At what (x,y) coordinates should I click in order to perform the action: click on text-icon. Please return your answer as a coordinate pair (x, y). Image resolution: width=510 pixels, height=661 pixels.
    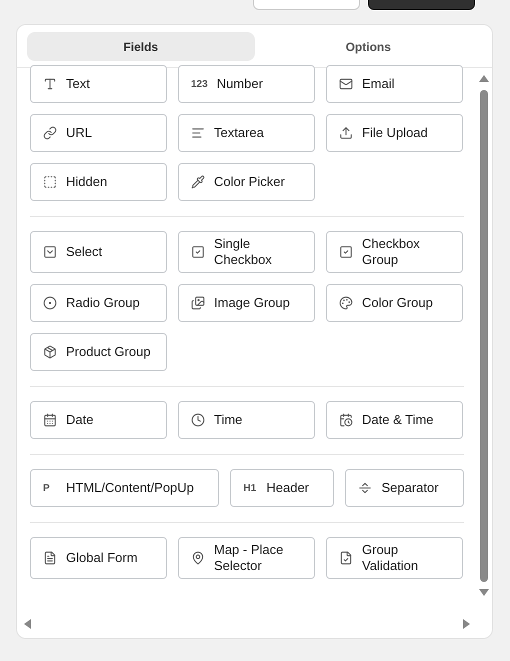
    Looking at the image, I should click on (50, 84).